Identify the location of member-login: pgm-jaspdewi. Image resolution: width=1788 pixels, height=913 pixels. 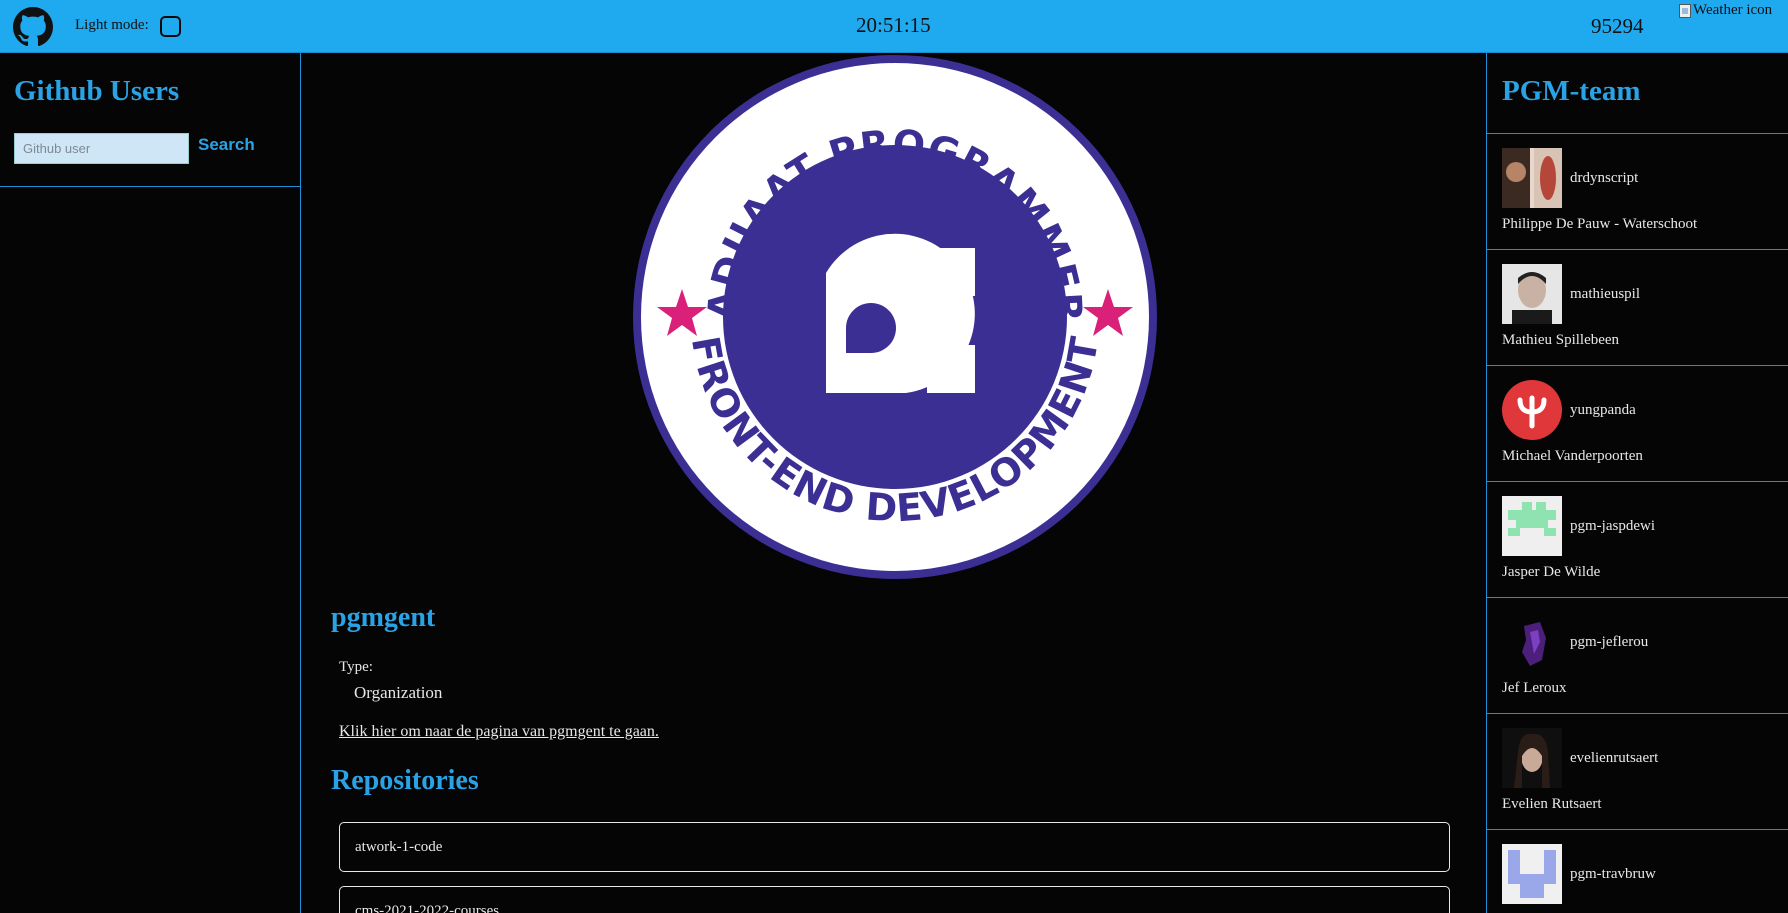
(1612, 526).